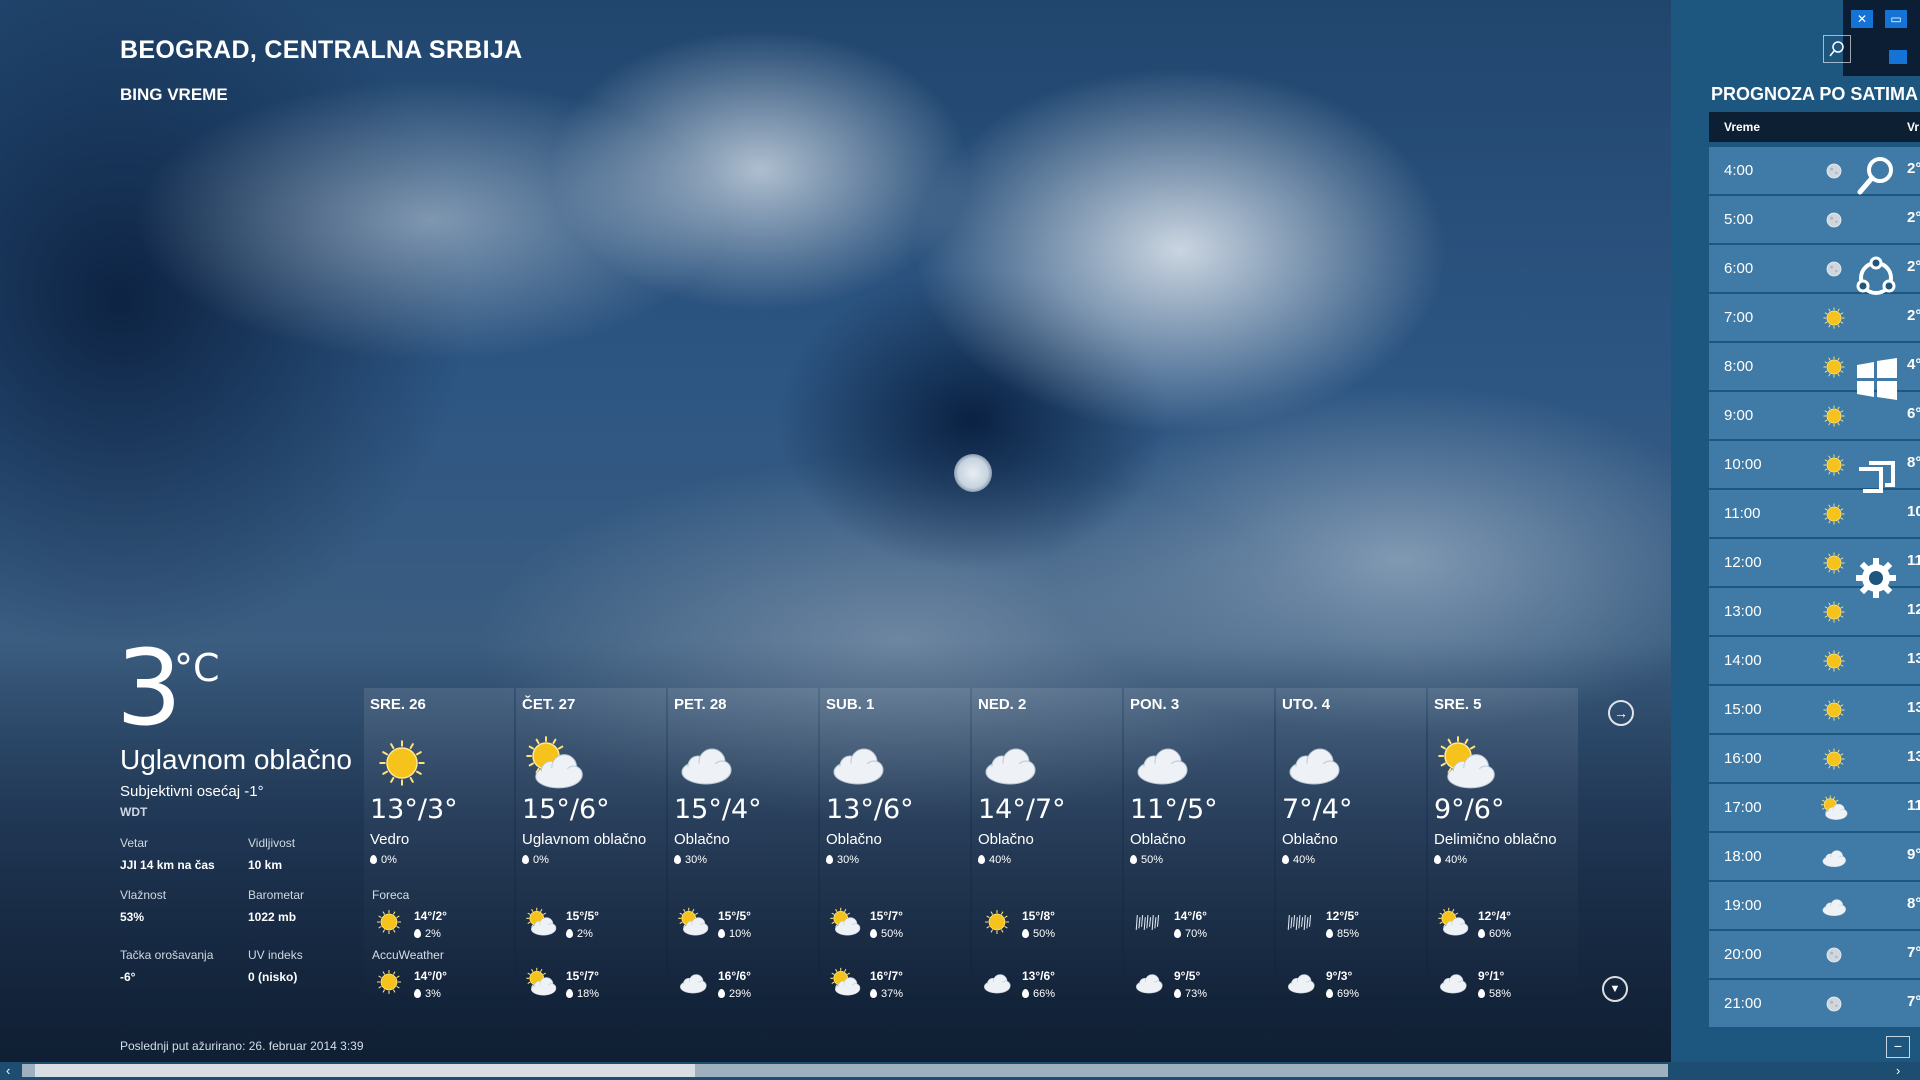 Image resolution: width=1920 pixels, height=1080 pixels. I want to click on accuweather-forecast: 16°/6° 29%, so click(736, 987).